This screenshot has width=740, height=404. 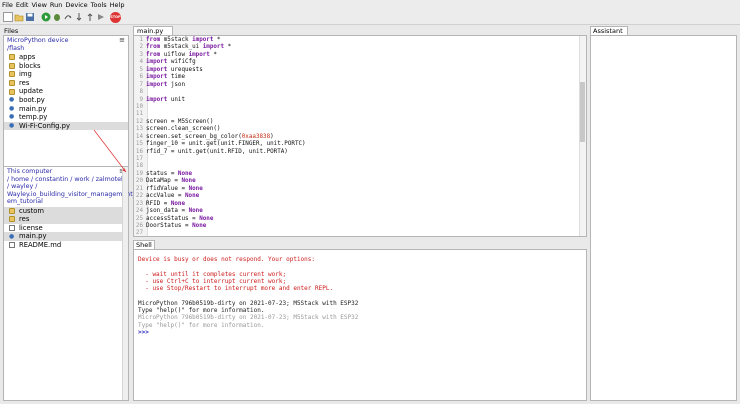 What do you see at coordinates (171, 181) in the screenshot?
I see `code-text: DataMap = None` at bounding box center [171, 181].